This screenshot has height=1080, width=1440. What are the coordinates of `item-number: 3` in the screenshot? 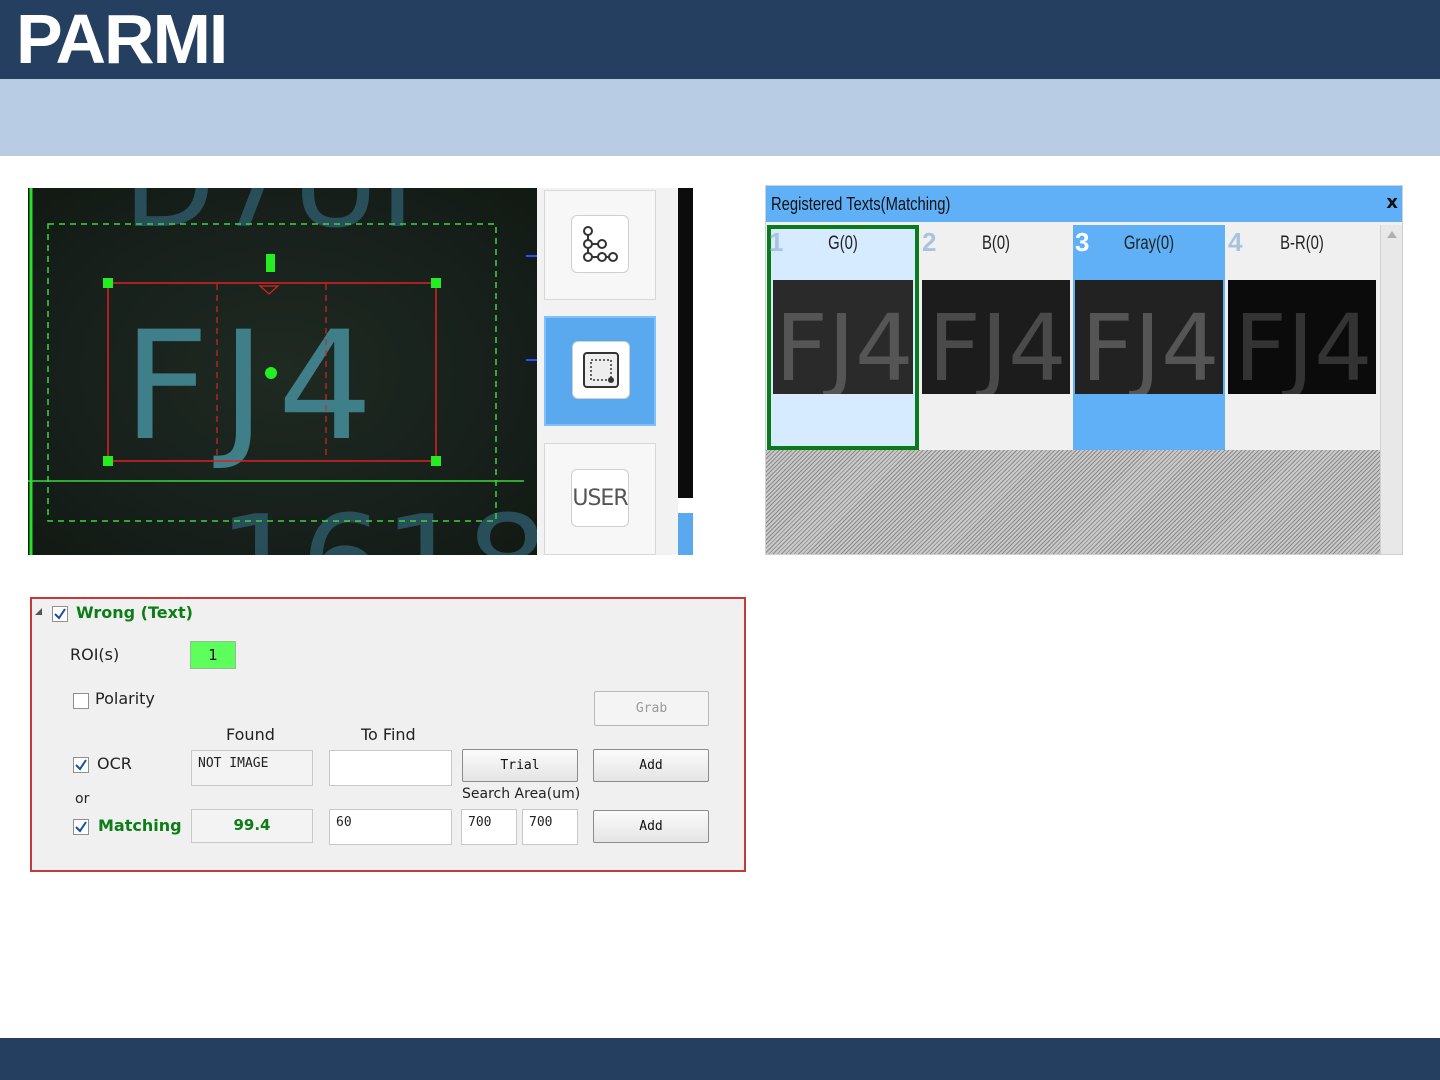 It's located at (1082, 242).